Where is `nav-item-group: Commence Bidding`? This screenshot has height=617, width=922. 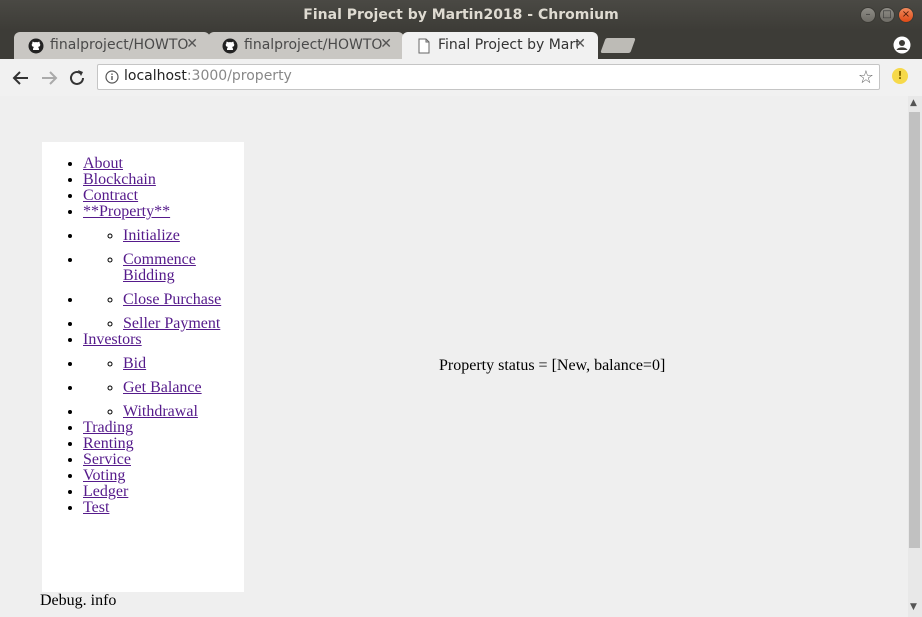
nav-item-group: Commence Bidding is located at coordinates (152, 268).